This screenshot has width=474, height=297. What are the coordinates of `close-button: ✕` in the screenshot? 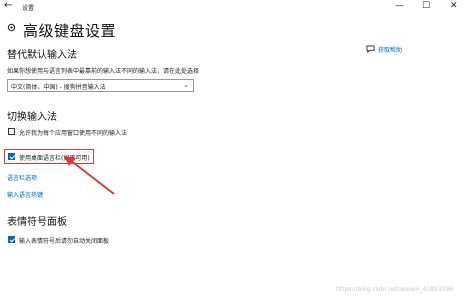 It's located at (454, 6).